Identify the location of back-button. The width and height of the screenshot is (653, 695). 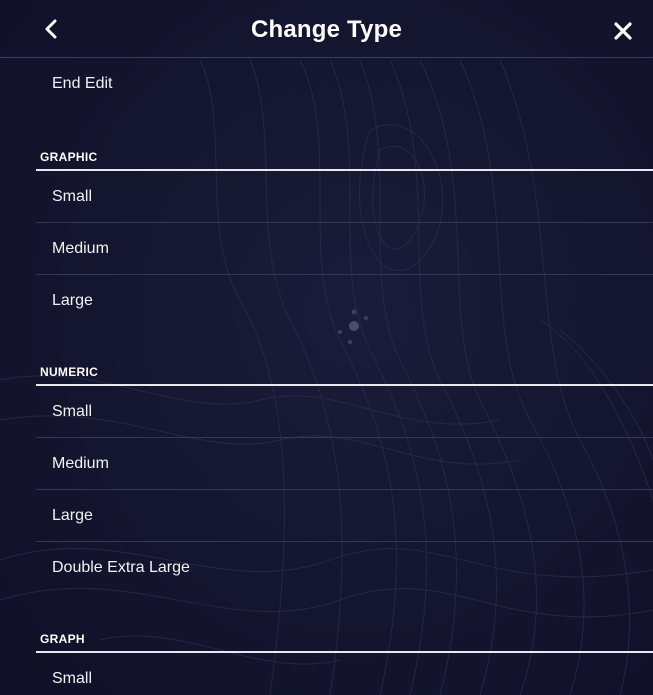
(51, 29).